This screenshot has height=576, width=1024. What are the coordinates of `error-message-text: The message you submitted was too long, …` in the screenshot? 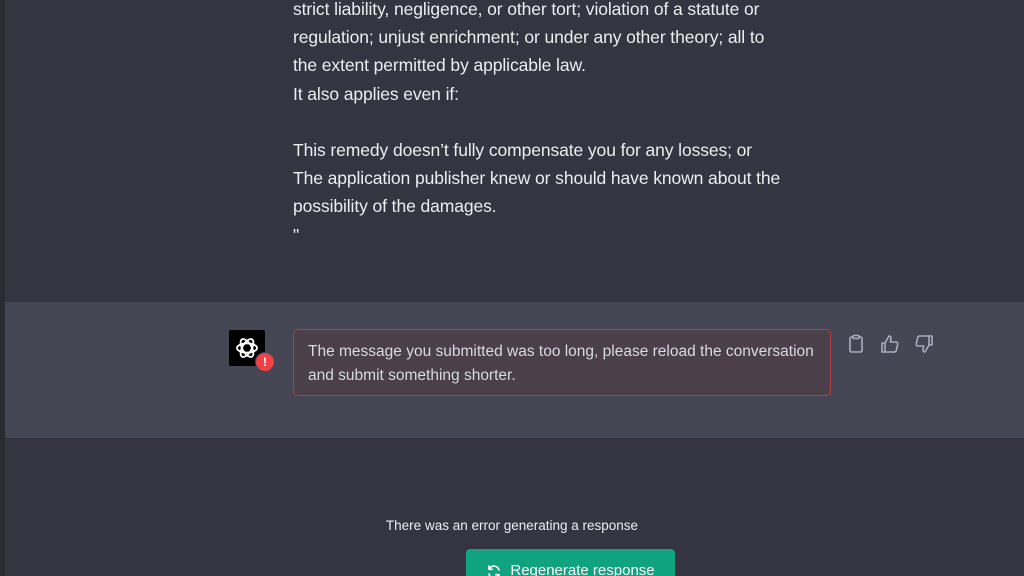 It's located at (561, 363).